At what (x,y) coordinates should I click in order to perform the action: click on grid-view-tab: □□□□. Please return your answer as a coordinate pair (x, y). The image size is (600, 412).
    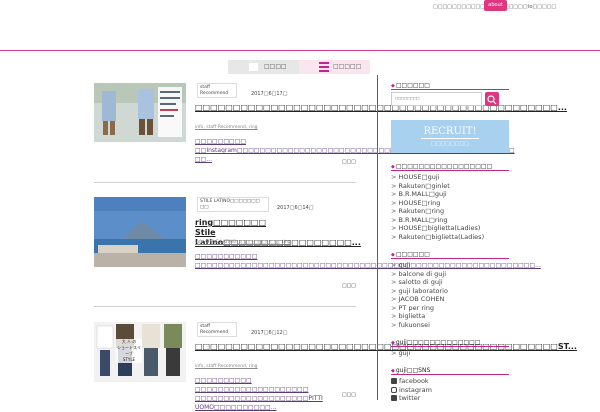
    Looking at the image, I should click on (263, 67).